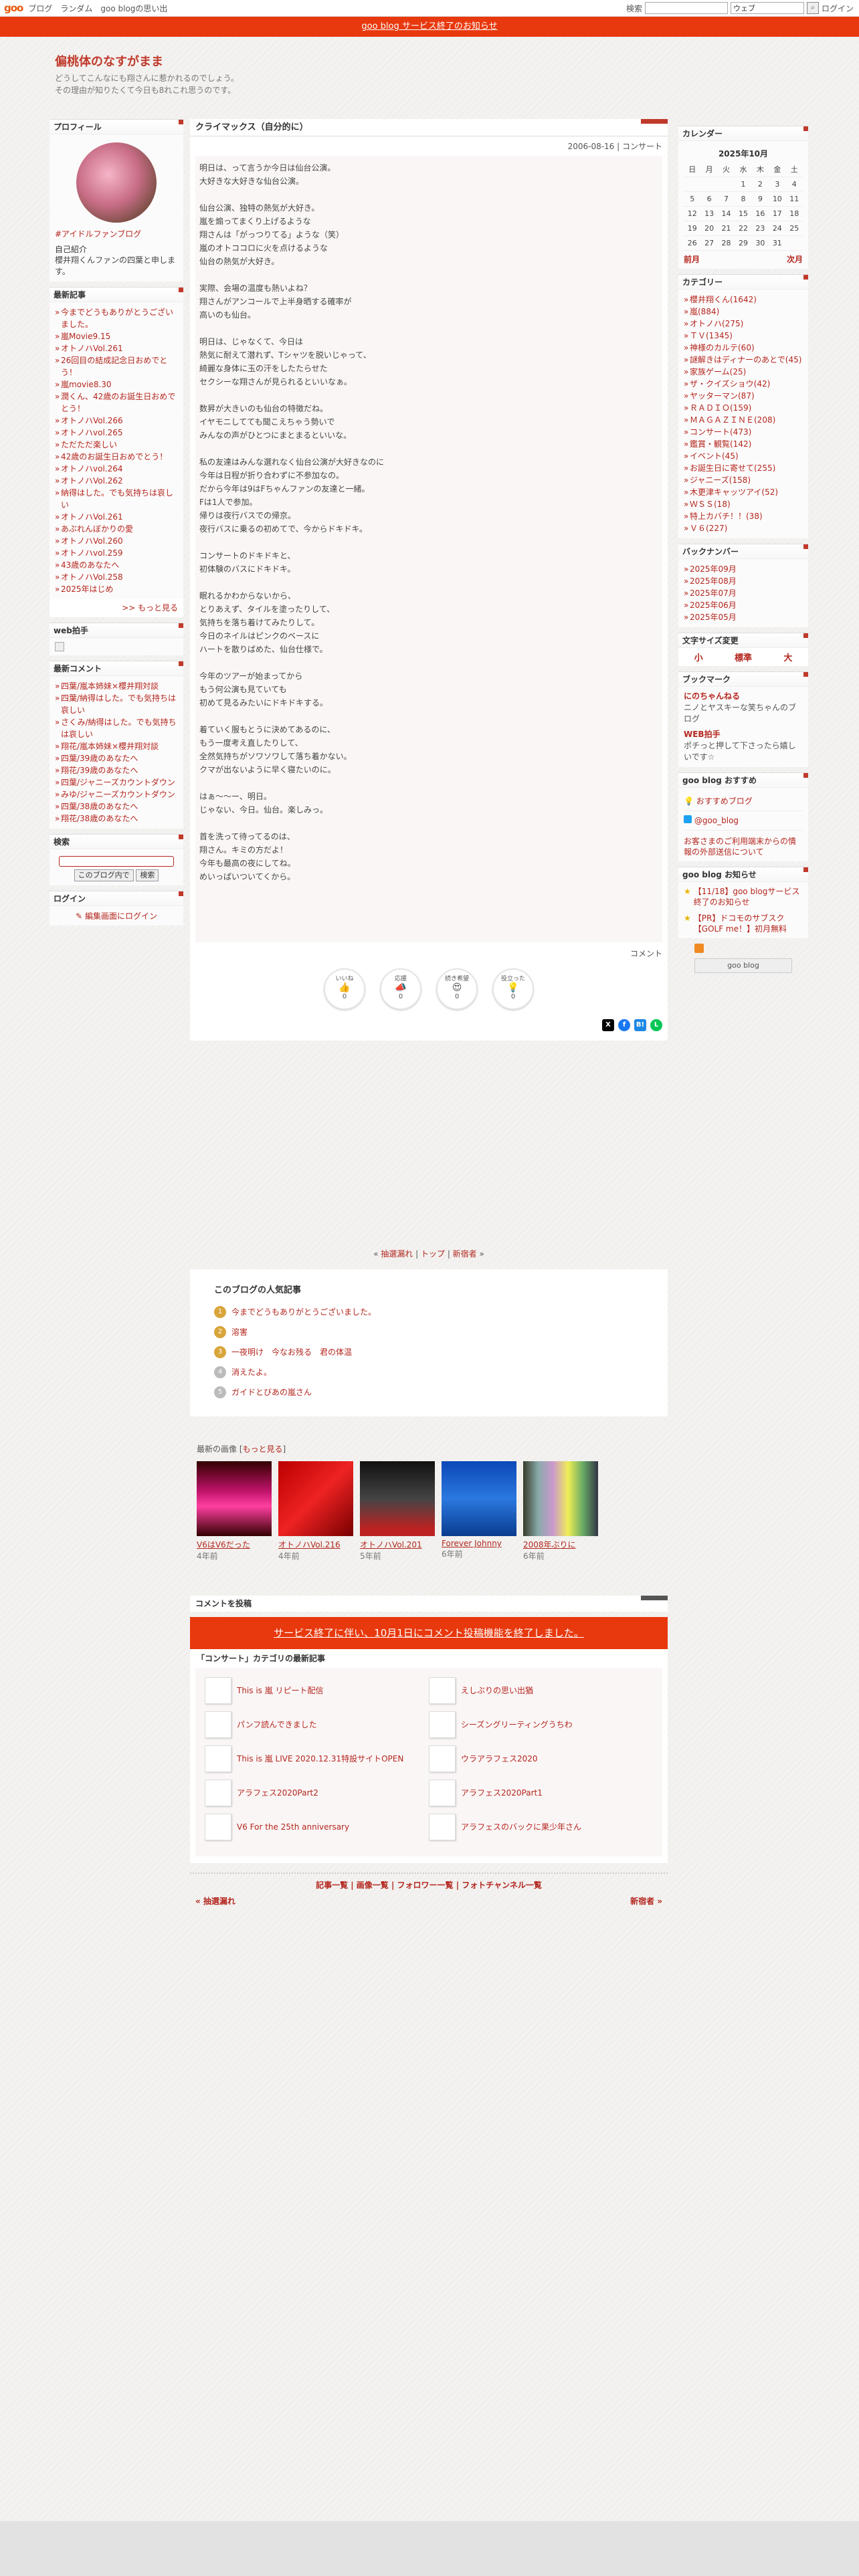 This screenshot has height=2576, width=859. I want to click on category-post-item: シーズングリーティングうちわ, so click(541, 1724).